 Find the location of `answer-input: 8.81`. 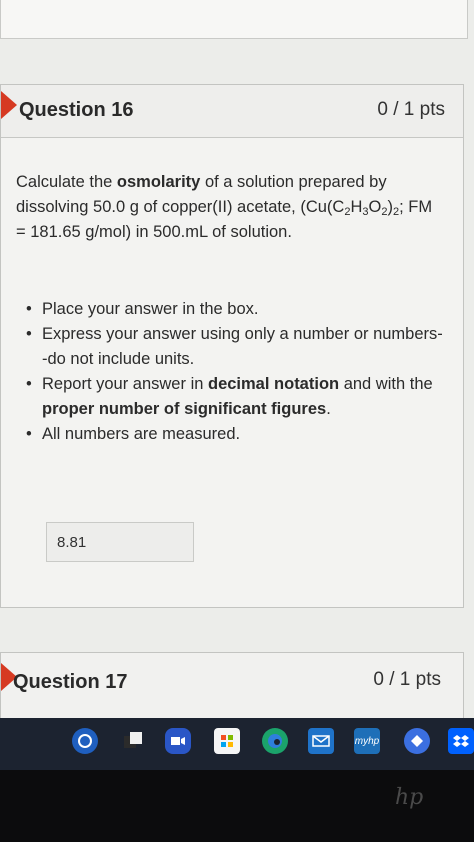

answer-input: 8.81 is located at coordinates (120, 542).